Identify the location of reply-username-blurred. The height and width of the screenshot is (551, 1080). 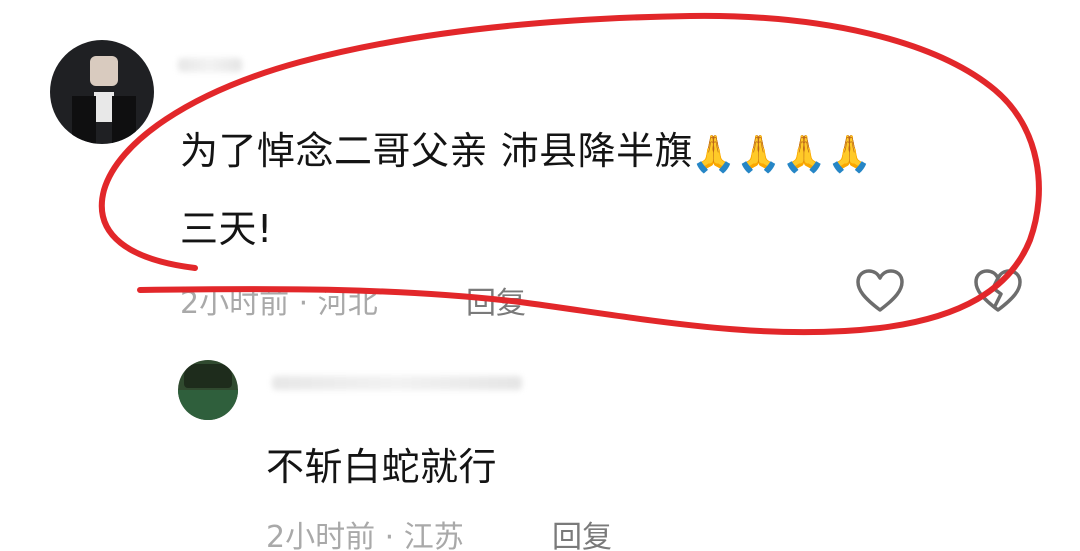
(397, 383).